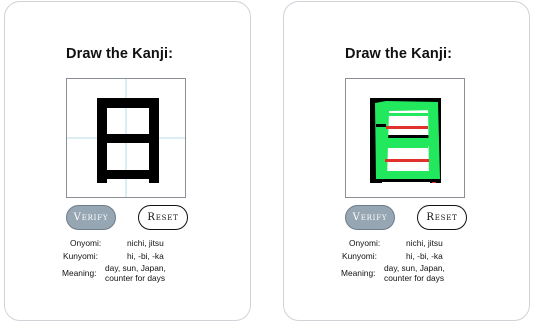 The image size is (534, 324). I want to click on bottom-stroke, so click(128, 174).